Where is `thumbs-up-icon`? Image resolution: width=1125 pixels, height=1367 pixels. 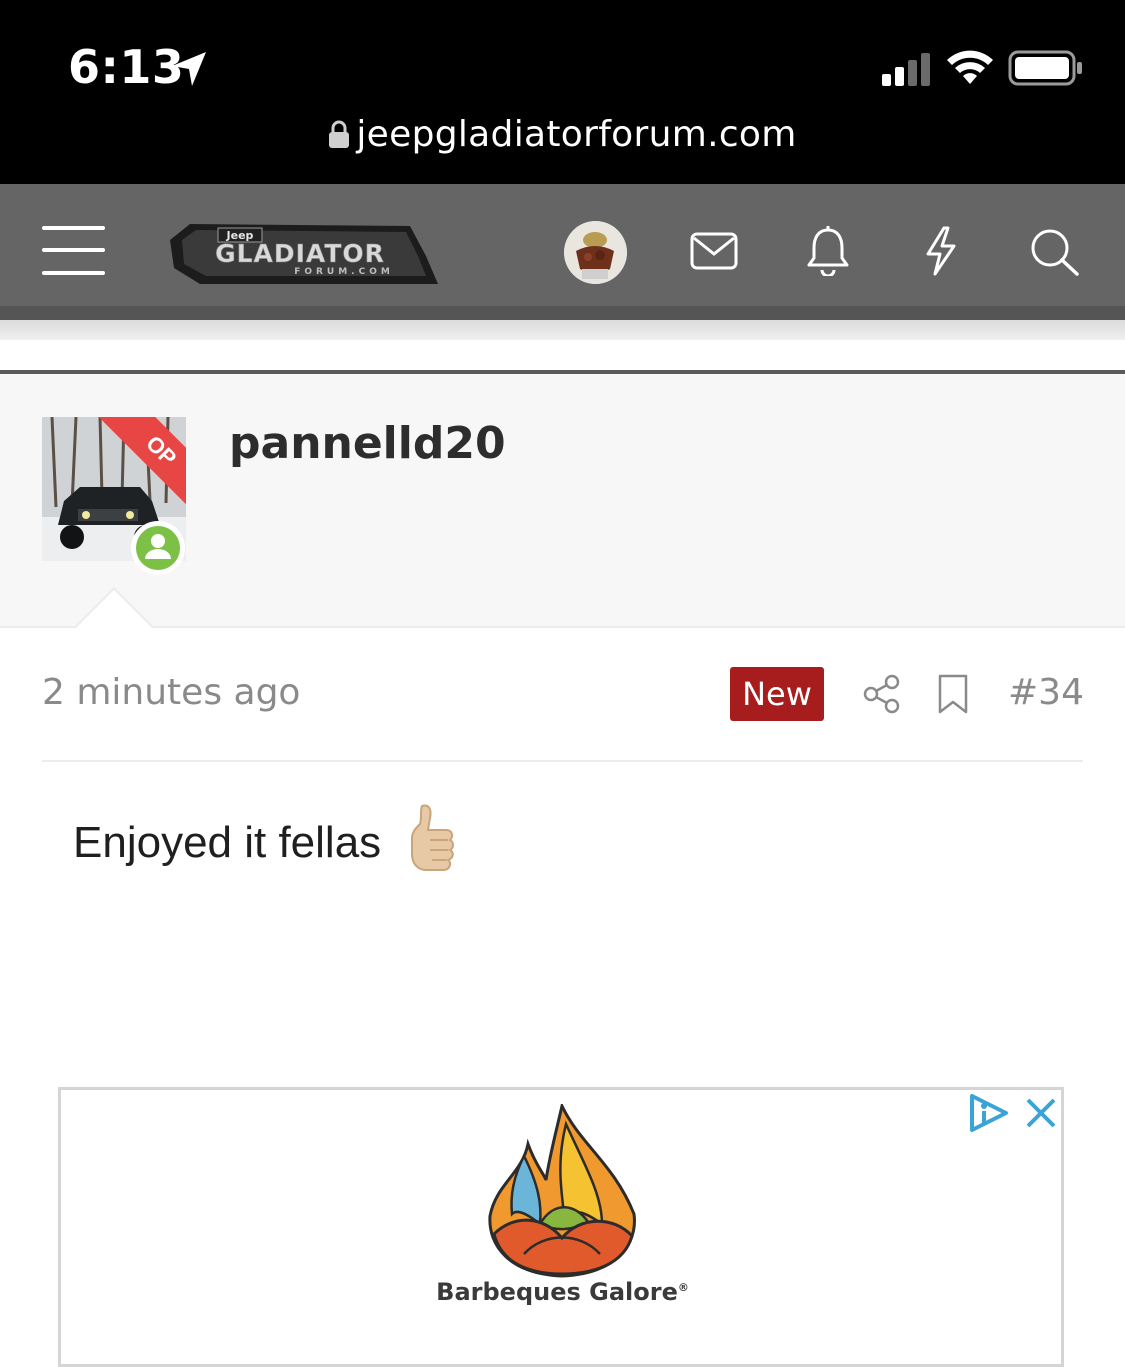 thumbs-up-icon is located at coordinates (432, 837).